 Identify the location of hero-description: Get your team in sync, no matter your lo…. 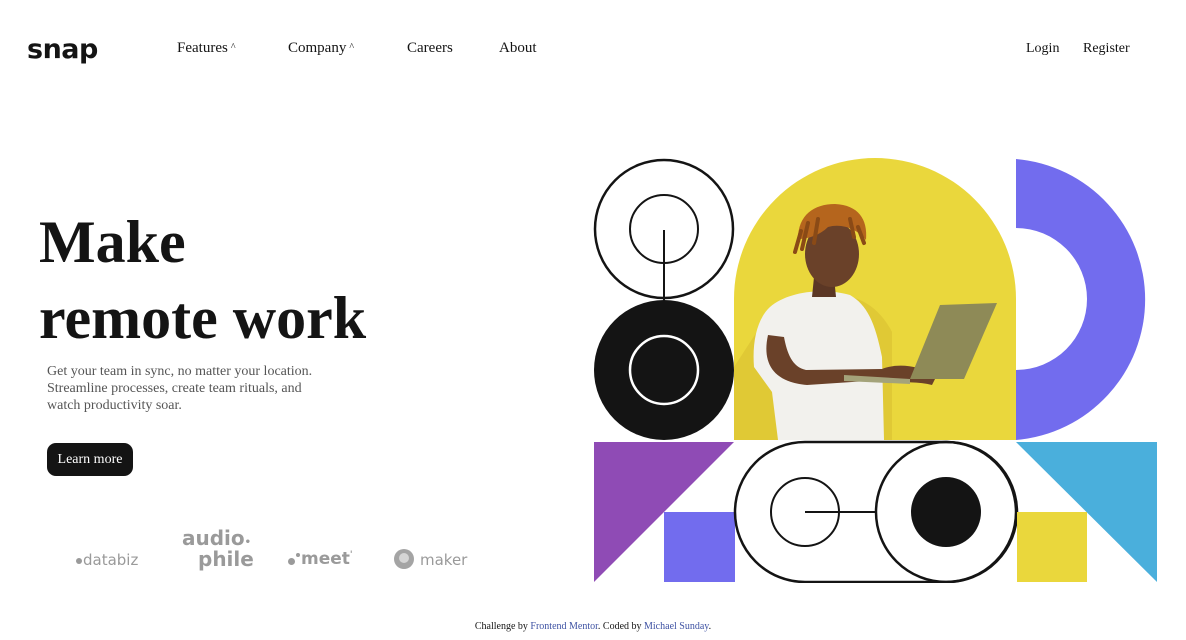
(197, 388).